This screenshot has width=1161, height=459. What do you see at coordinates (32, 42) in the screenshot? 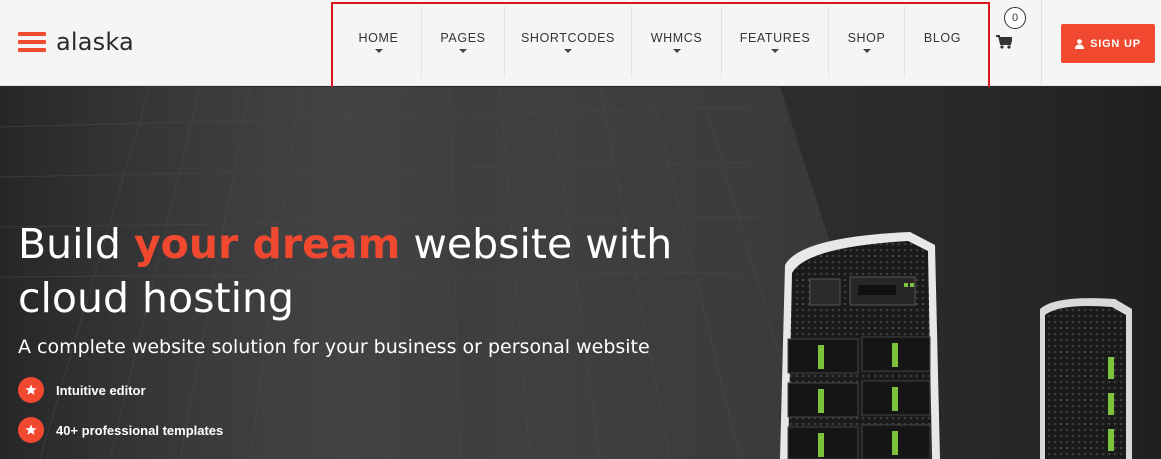
I see `menu-icon` at bounding box center [32, 42].